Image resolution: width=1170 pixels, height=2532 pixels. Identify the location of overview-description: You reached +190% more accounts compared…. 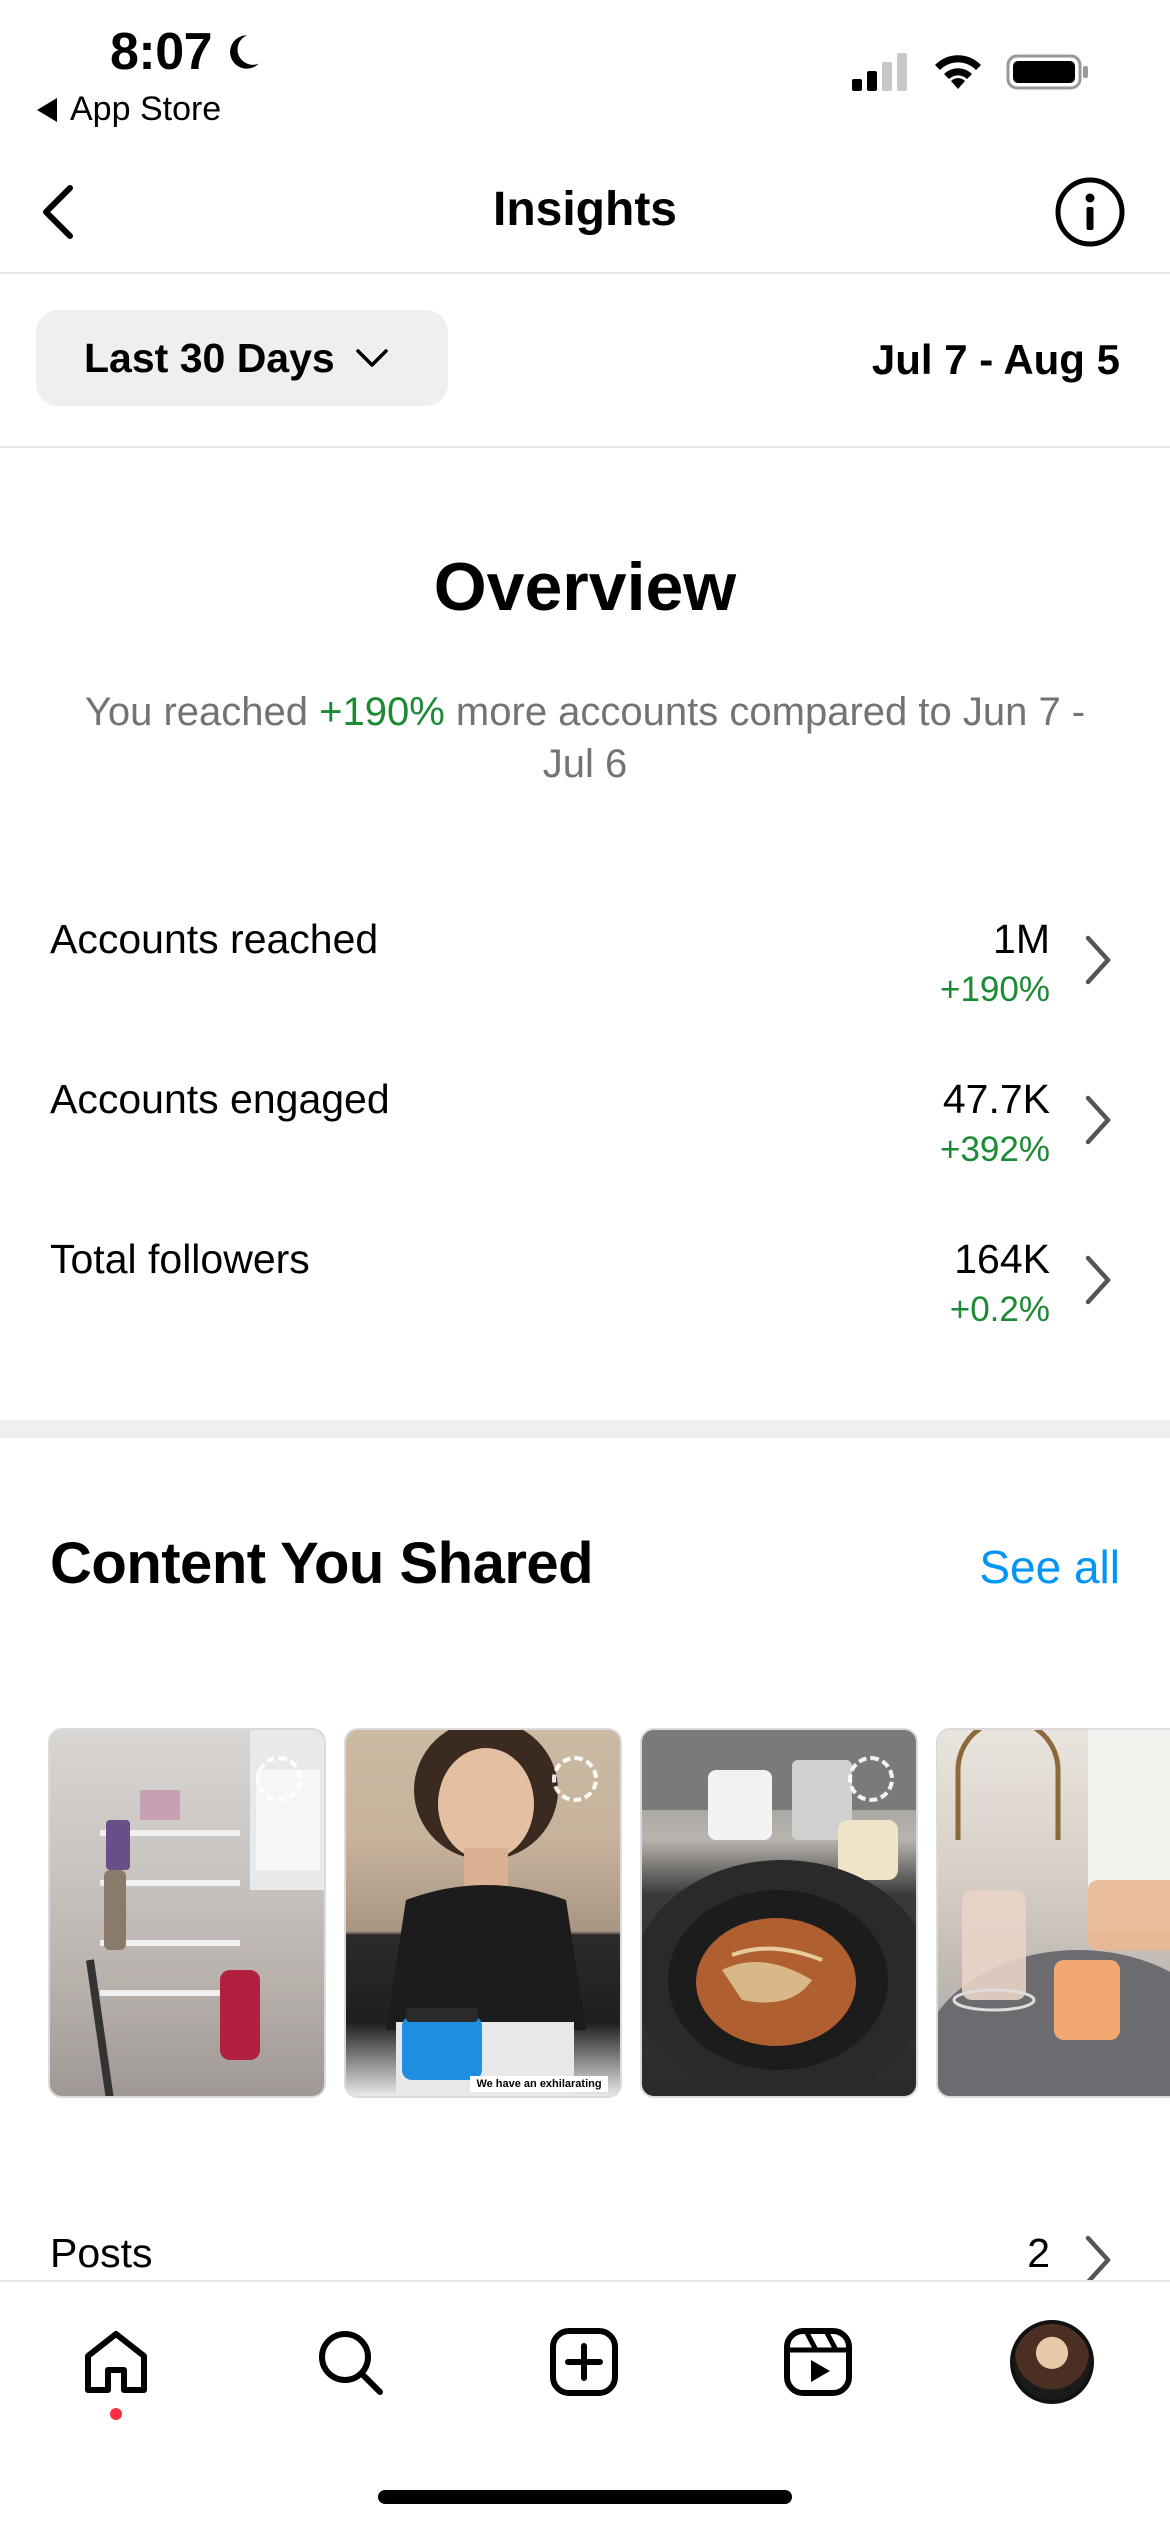
(585, 738).